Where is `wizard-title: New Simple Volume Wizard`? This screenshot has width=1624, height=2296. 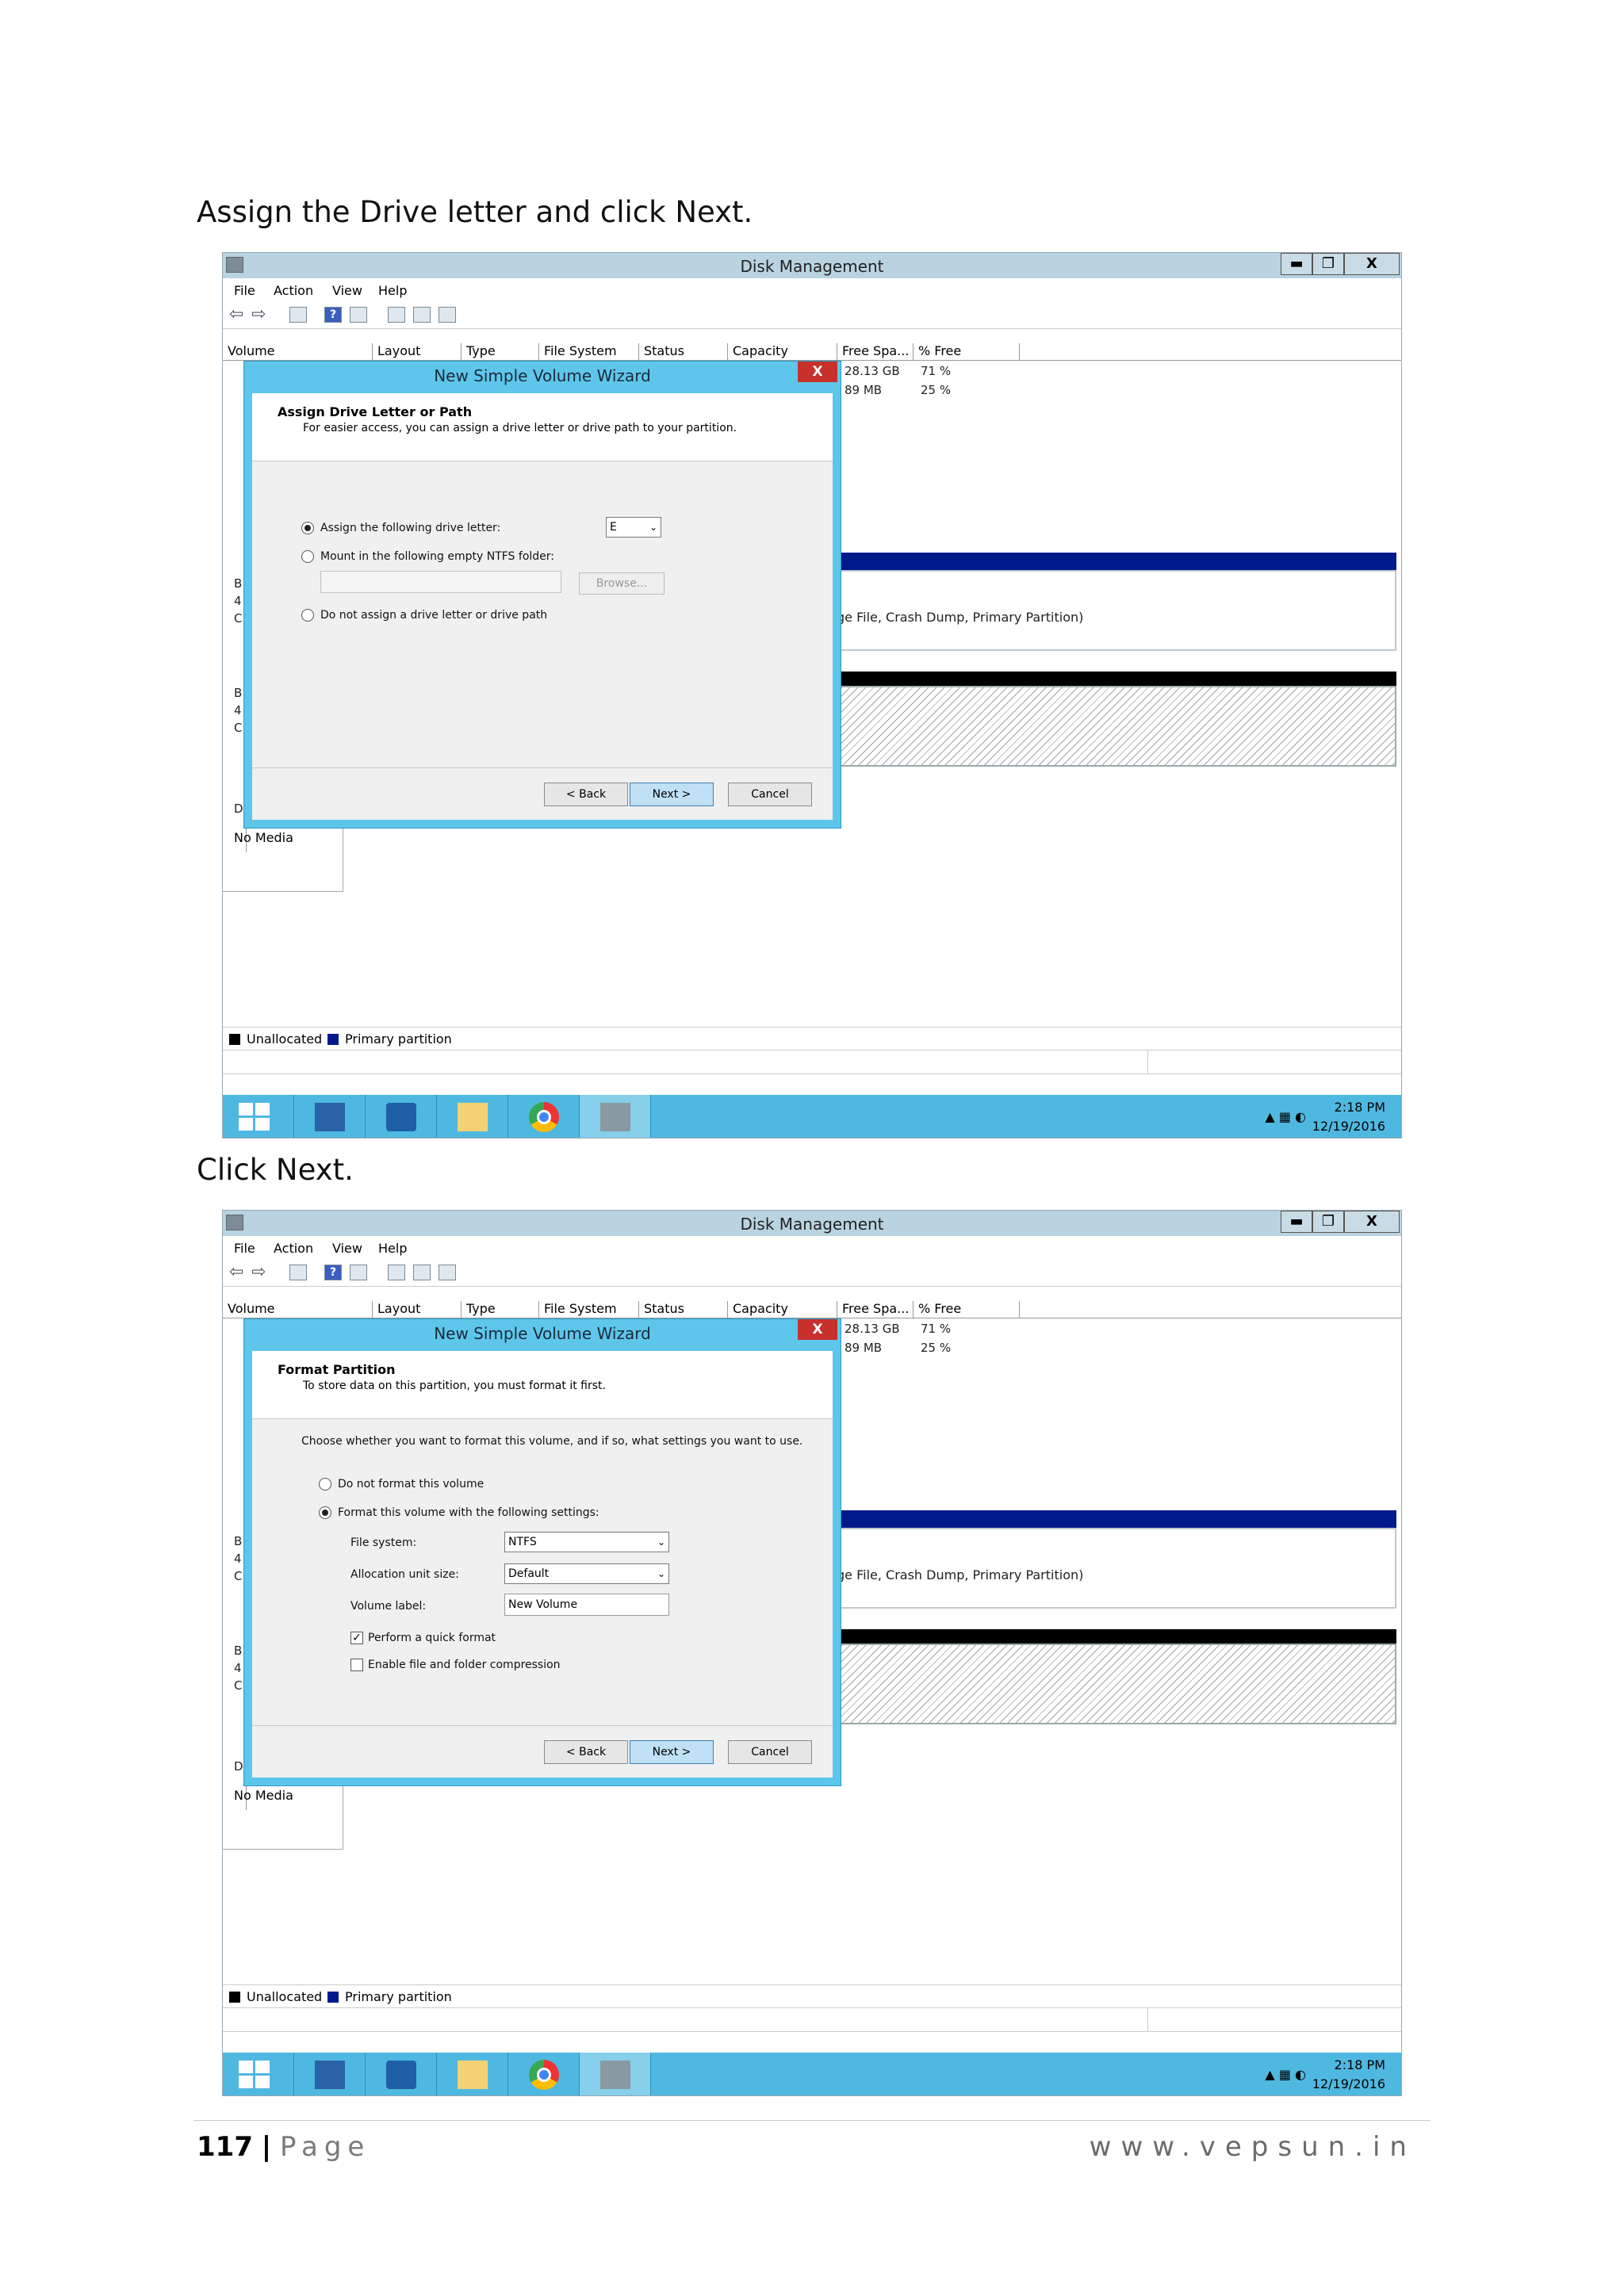
wizard-title: New Simple Volume Wizard is located at coordinates (542, 376).